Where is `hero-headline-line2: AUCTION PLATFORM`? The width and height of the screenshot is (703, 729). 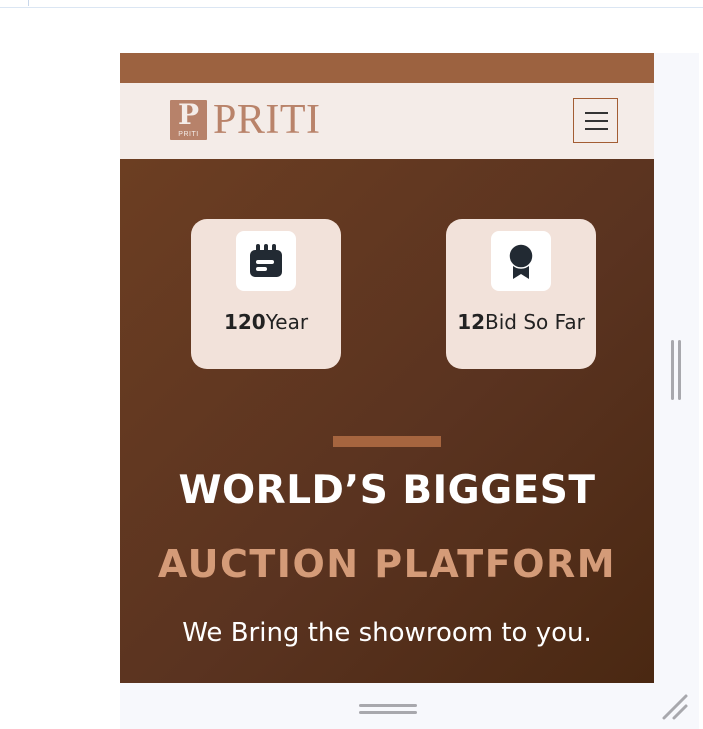
hero-headline-line2: AUCTION PLATFORM is located at coordinates (387, 564).